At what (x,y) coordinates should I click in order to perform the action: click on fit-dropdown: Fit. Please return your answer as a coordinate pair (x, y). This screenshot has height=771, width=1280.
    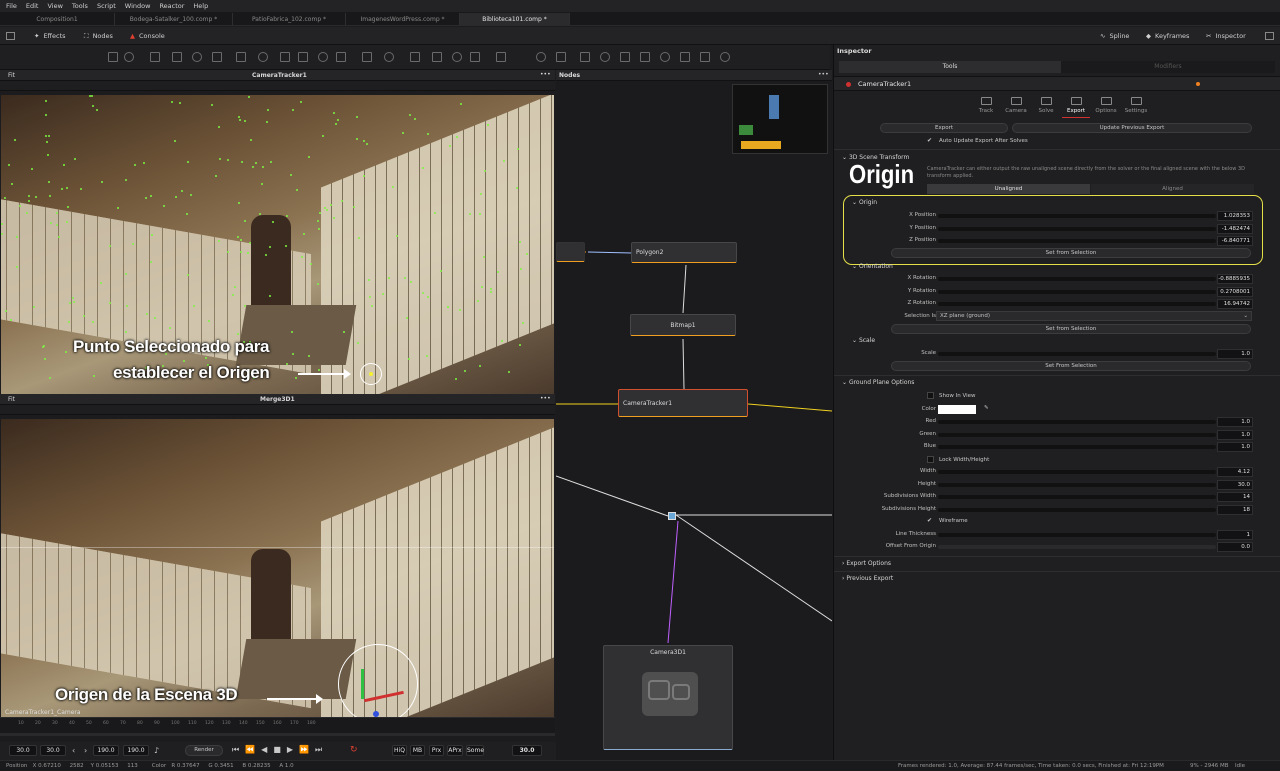
    Looking at the image, I should click on (11, 75).